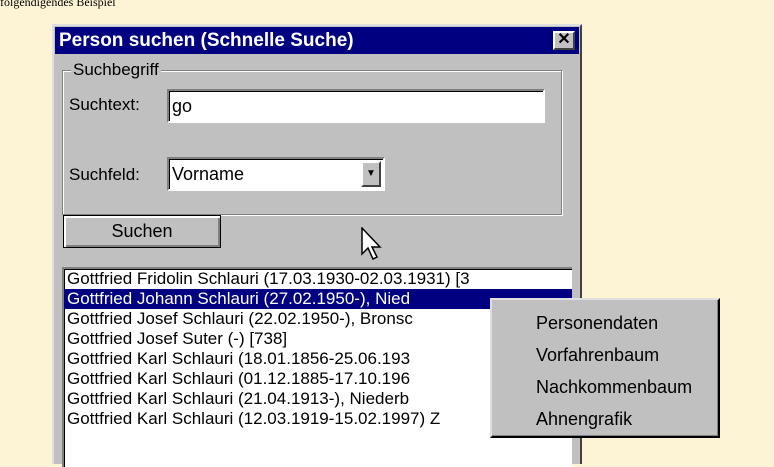 The height and width of the screenshot is (467, 774). I want to click on mouse-pointer-icon, so click(371, 244).